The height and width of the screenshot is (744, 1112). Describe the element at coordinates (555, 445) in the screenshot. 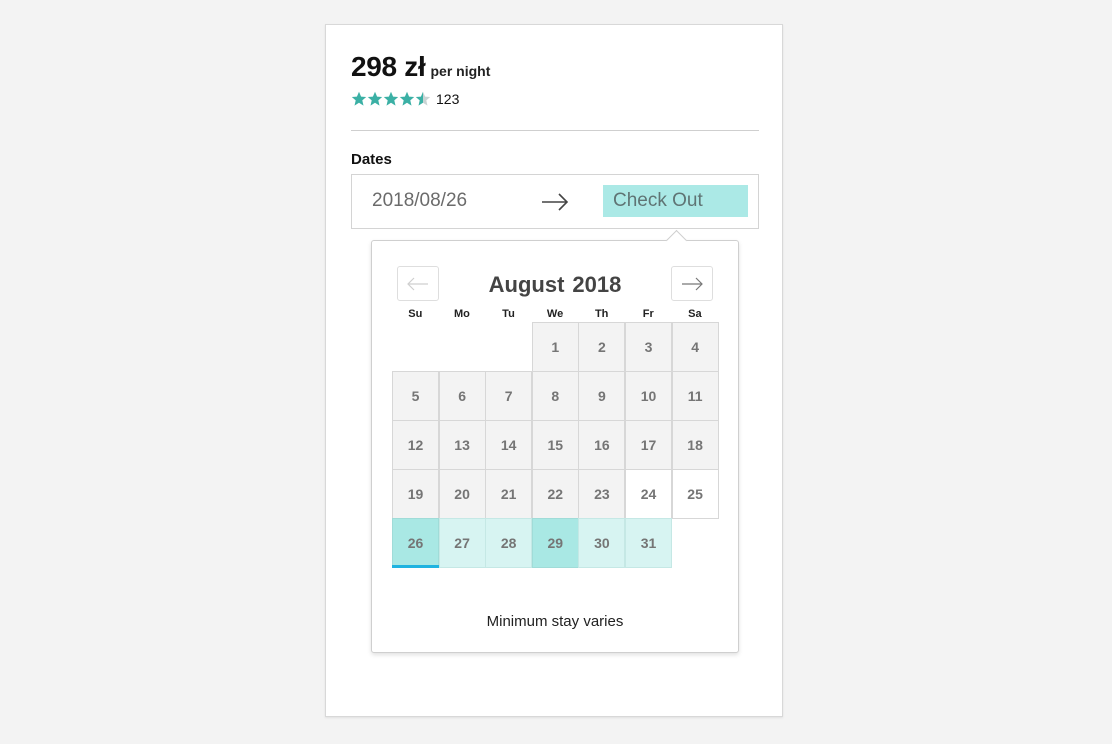

I see `calendar-day: 15` at that location.